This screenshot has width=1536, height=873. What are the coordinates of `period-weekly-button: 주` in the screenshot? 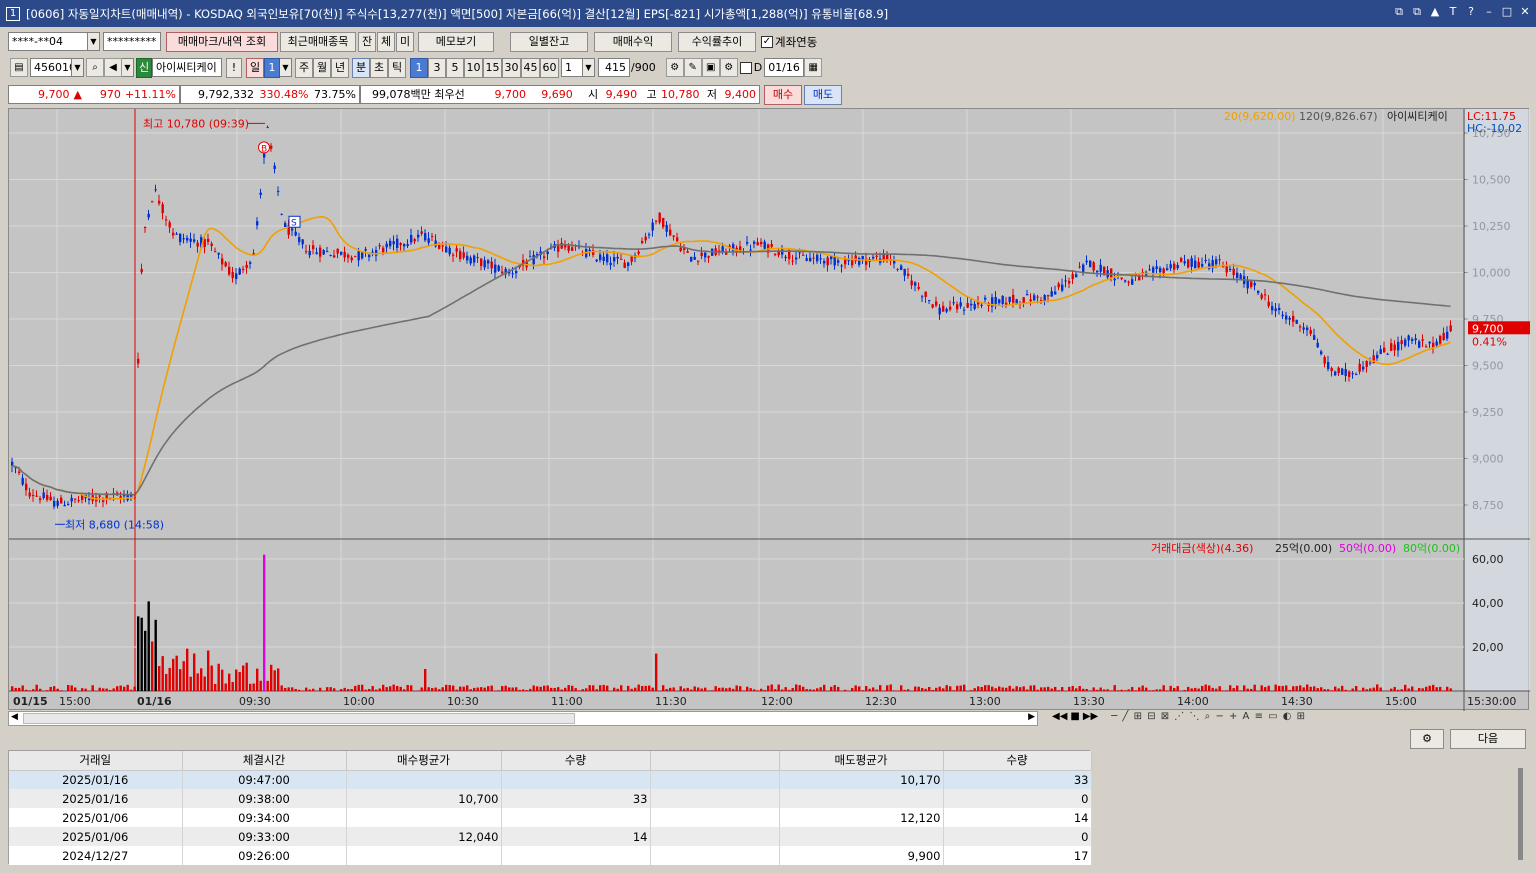 It's located at (304, 67).